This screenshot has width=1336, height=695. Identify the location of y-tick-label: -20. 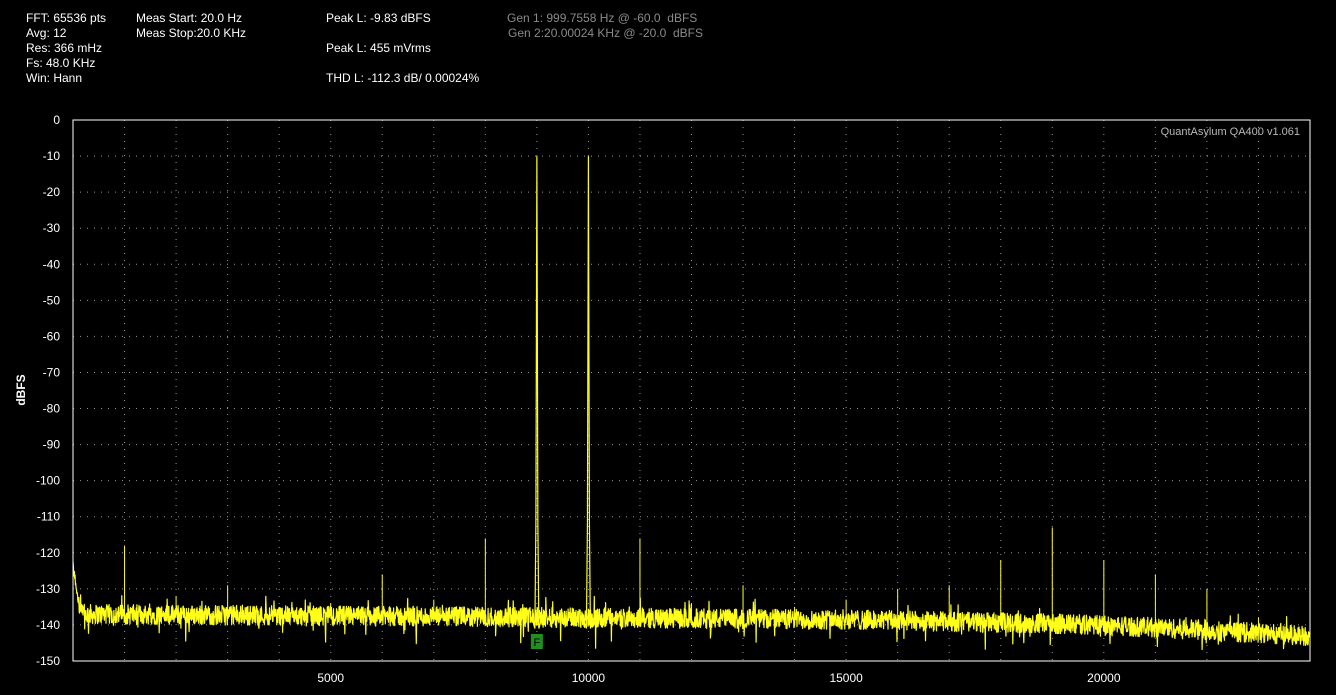
(52, 192).